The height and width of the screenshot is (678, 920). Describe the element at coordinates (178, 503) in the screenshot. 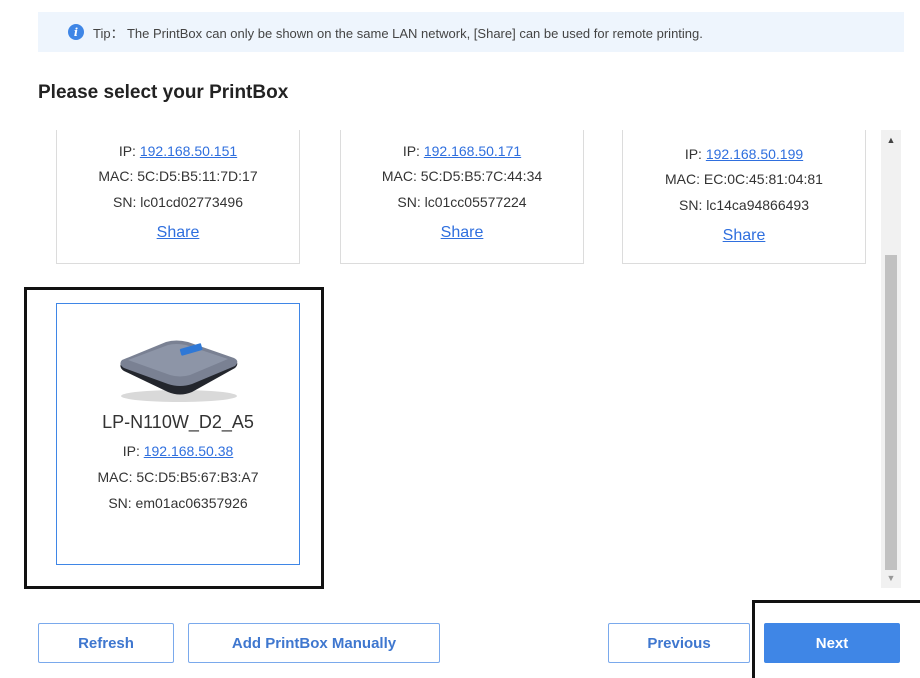

I see `serial-number: SN: em01ac06357926` at that location.